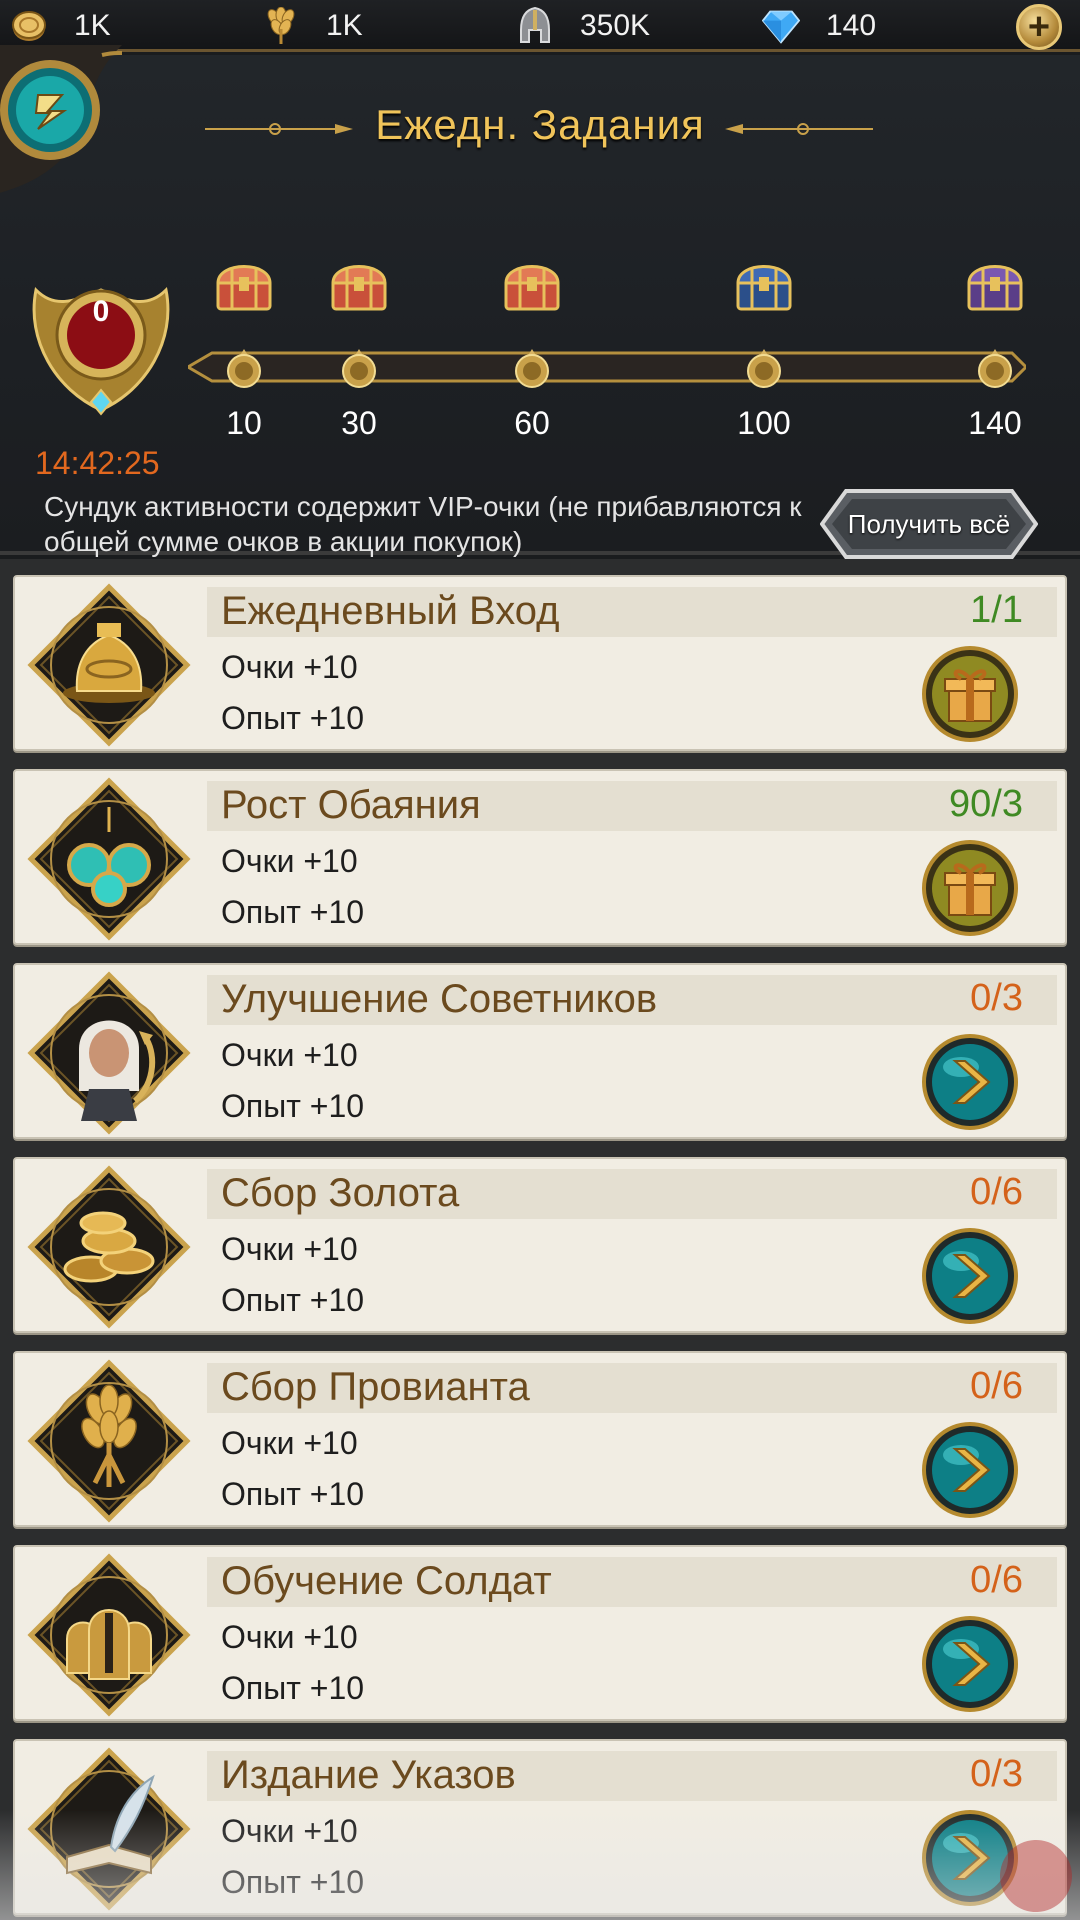 Image resolution: width=1080 pixels, height=1920 pixels. What do you see at coordinates (60, 26) in the screenshot?
I see `resource-gold: 1K` at bounding box center [60, 26].